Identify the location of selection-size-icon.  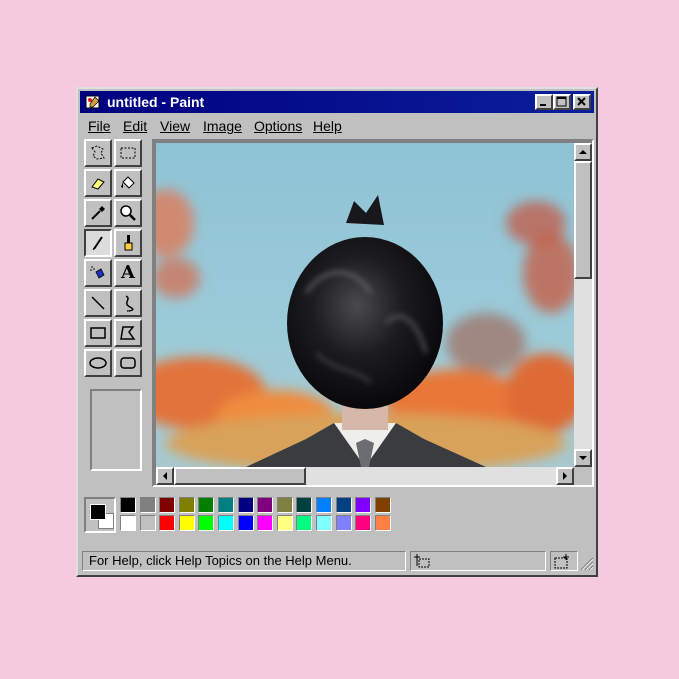
(561, 561).